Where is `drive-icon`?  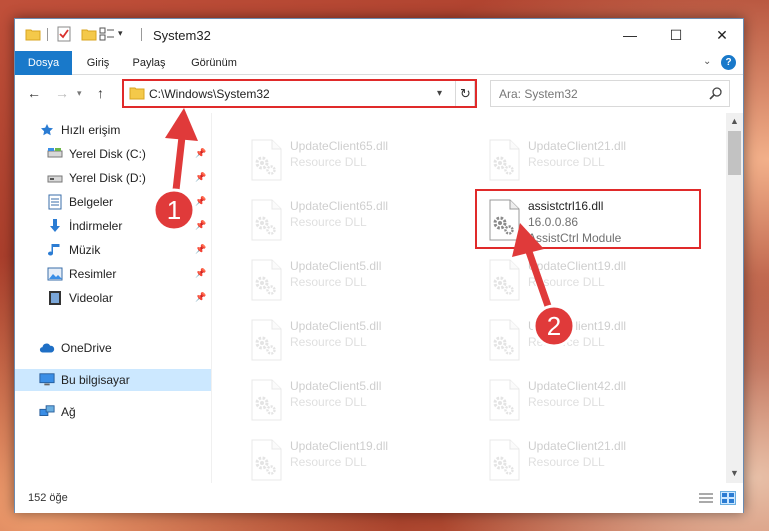 drive-icon is located at coordinates (55, 154).